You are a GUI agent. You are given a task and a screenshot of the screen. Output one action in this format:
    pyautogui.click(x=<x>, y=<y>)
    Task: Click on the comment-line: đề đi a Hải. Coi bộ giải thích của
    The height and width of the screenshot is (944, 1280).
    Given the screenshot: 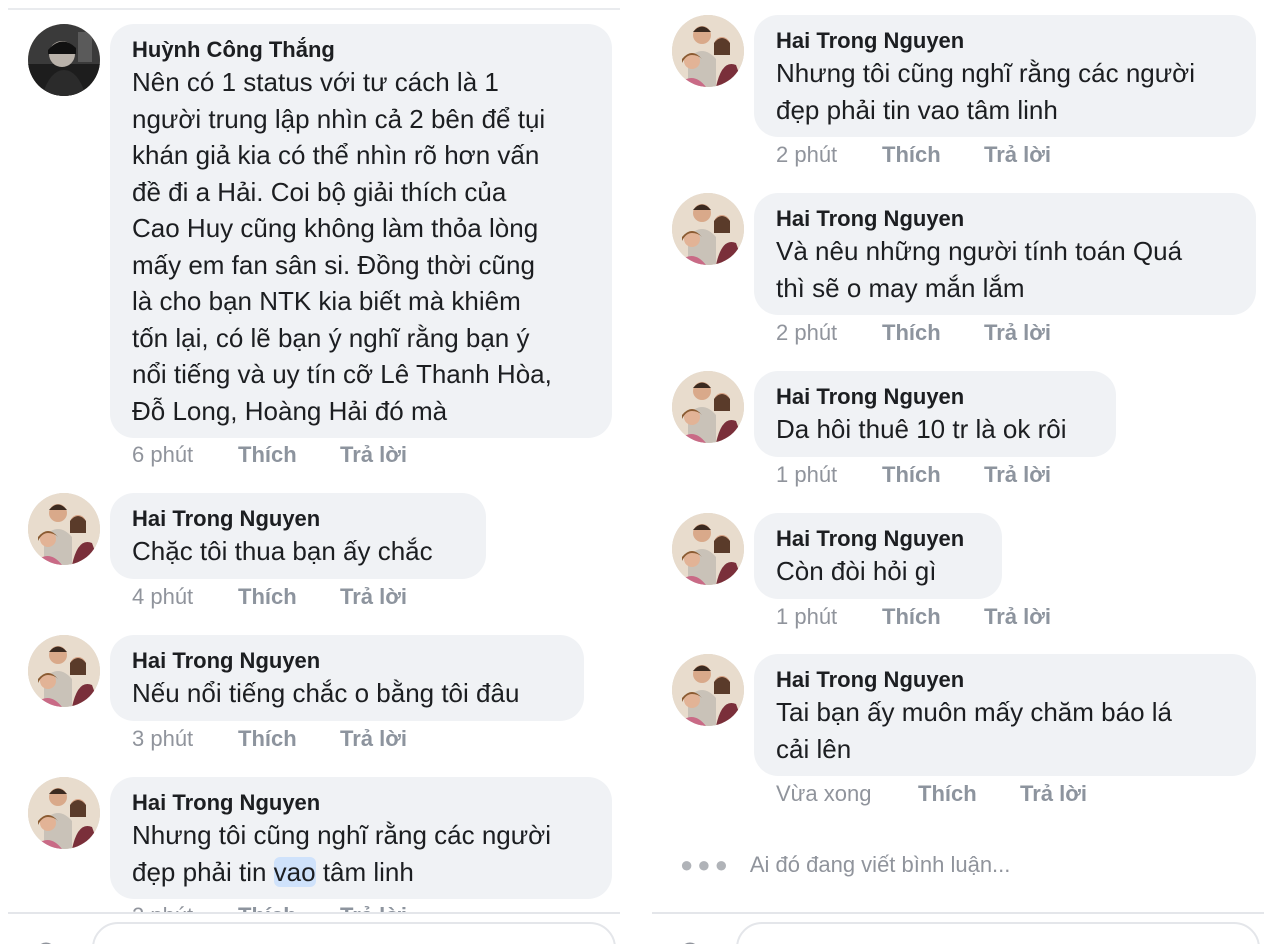 What is the action you would take?
    pyautogui.click(x=319, y=191)
    